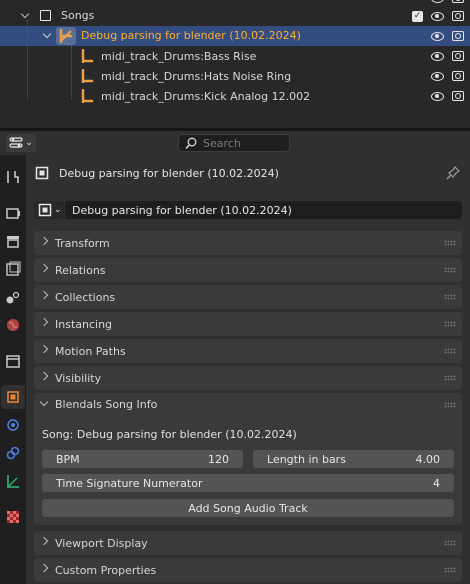 Image resolution: width=470 pixels, height=584 pixels. I want to click on time-signature-label: Time Signature Numerator, so click(129, 483).